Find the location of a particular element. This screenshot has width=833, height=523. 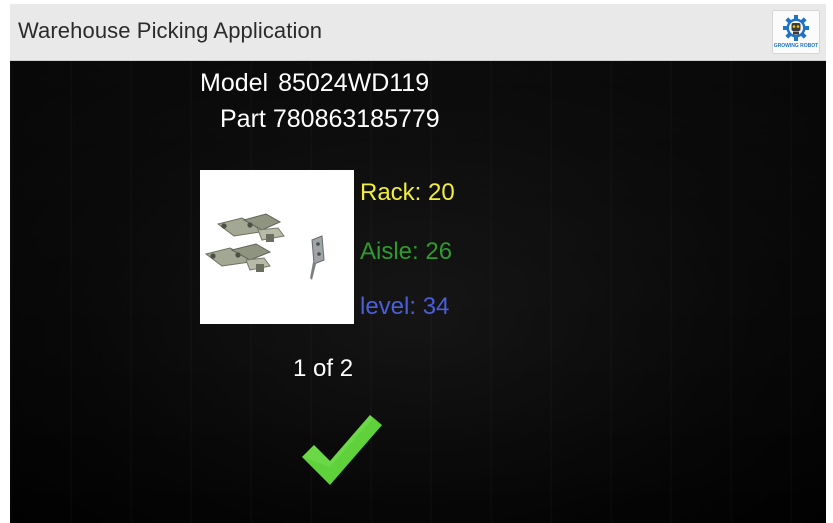

robot-gear-logo-icon: GROWING ROBOT is located at coordinates (796, 32).